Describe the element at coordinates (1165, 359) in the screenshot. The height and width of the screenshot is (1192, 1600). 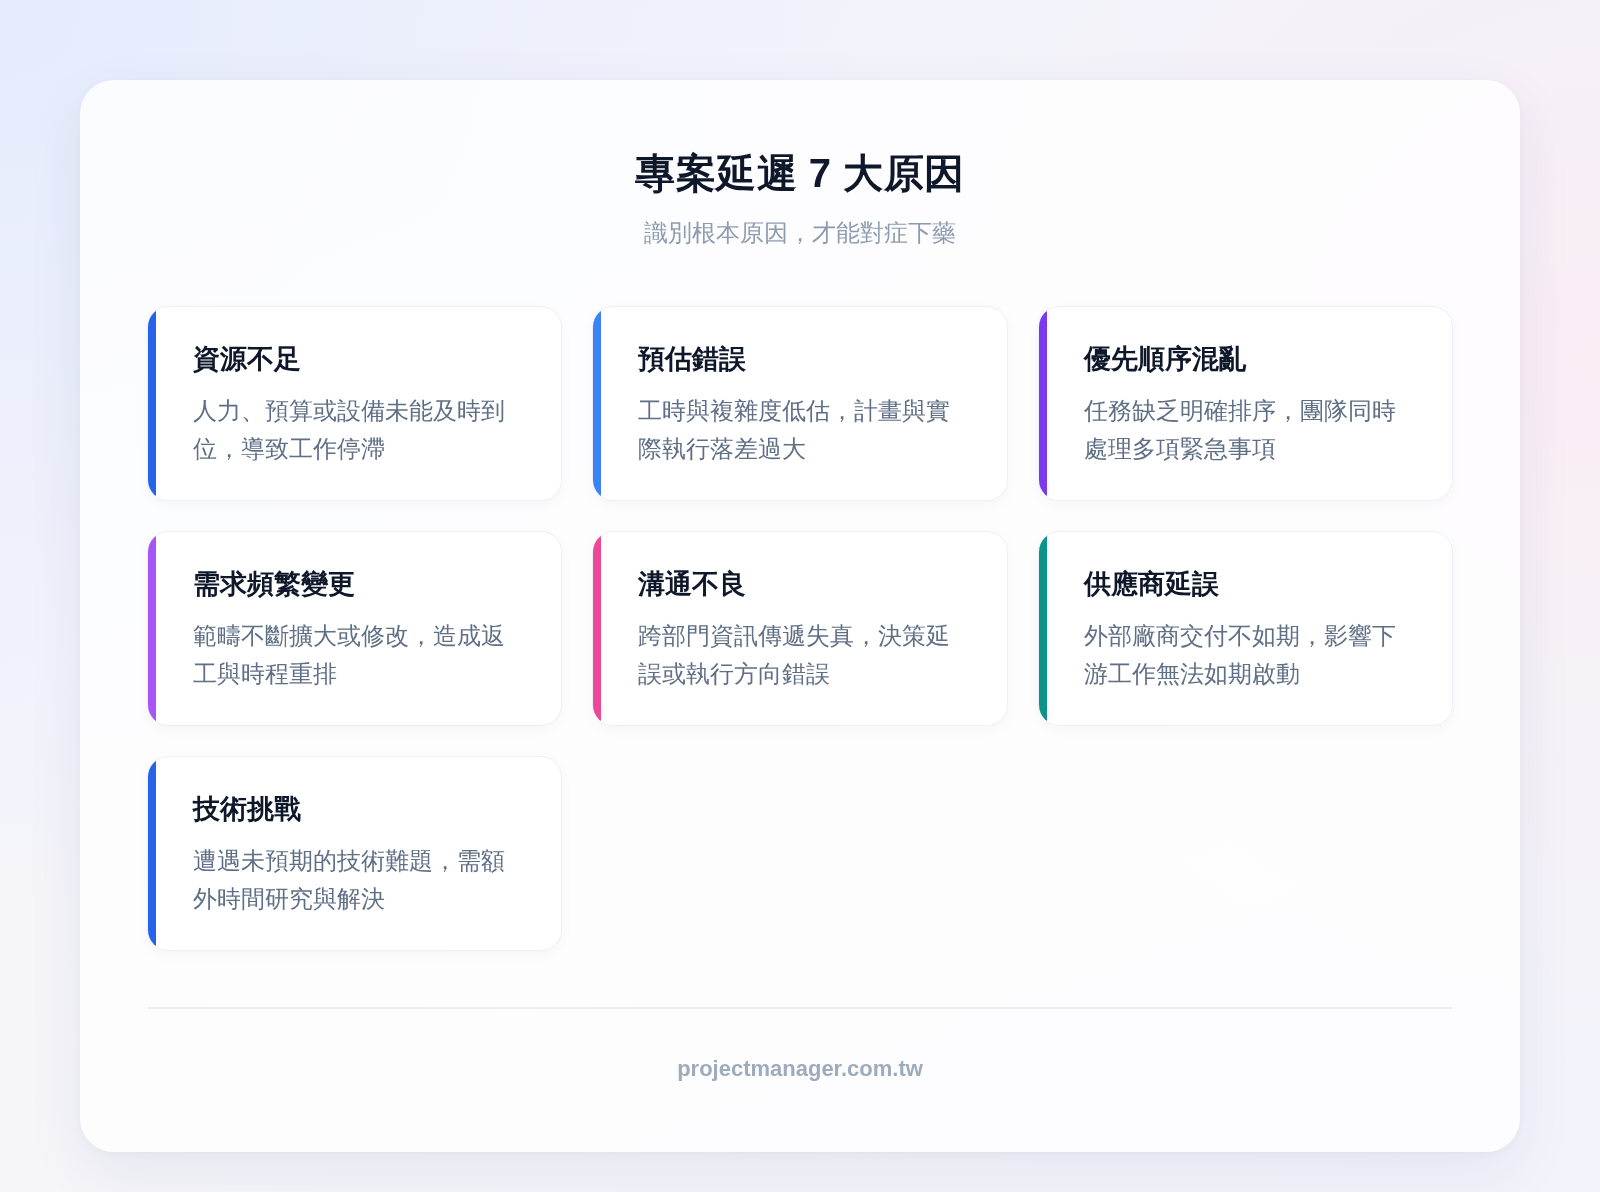
I see `cause-title: 優先順序混亂` at that location.